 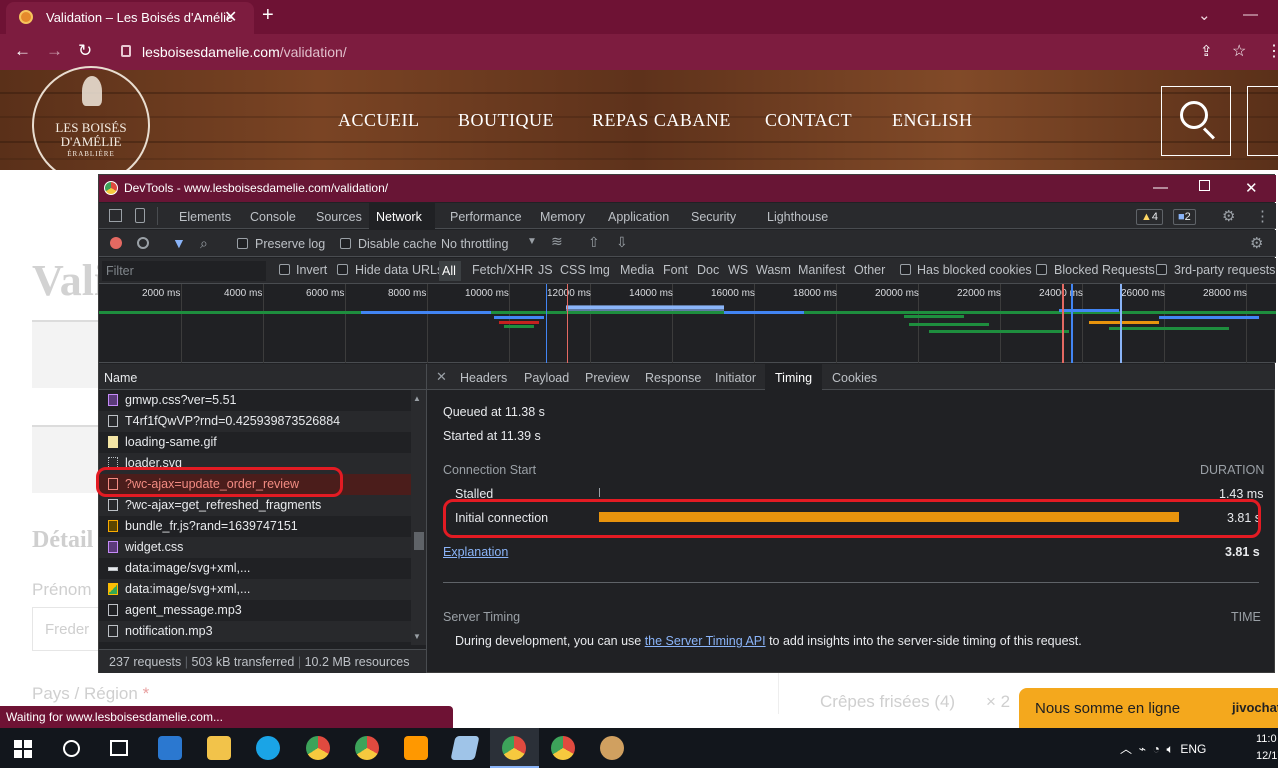 I want to click on scroll-down-icon: ▼, so click(x=417, y=636).